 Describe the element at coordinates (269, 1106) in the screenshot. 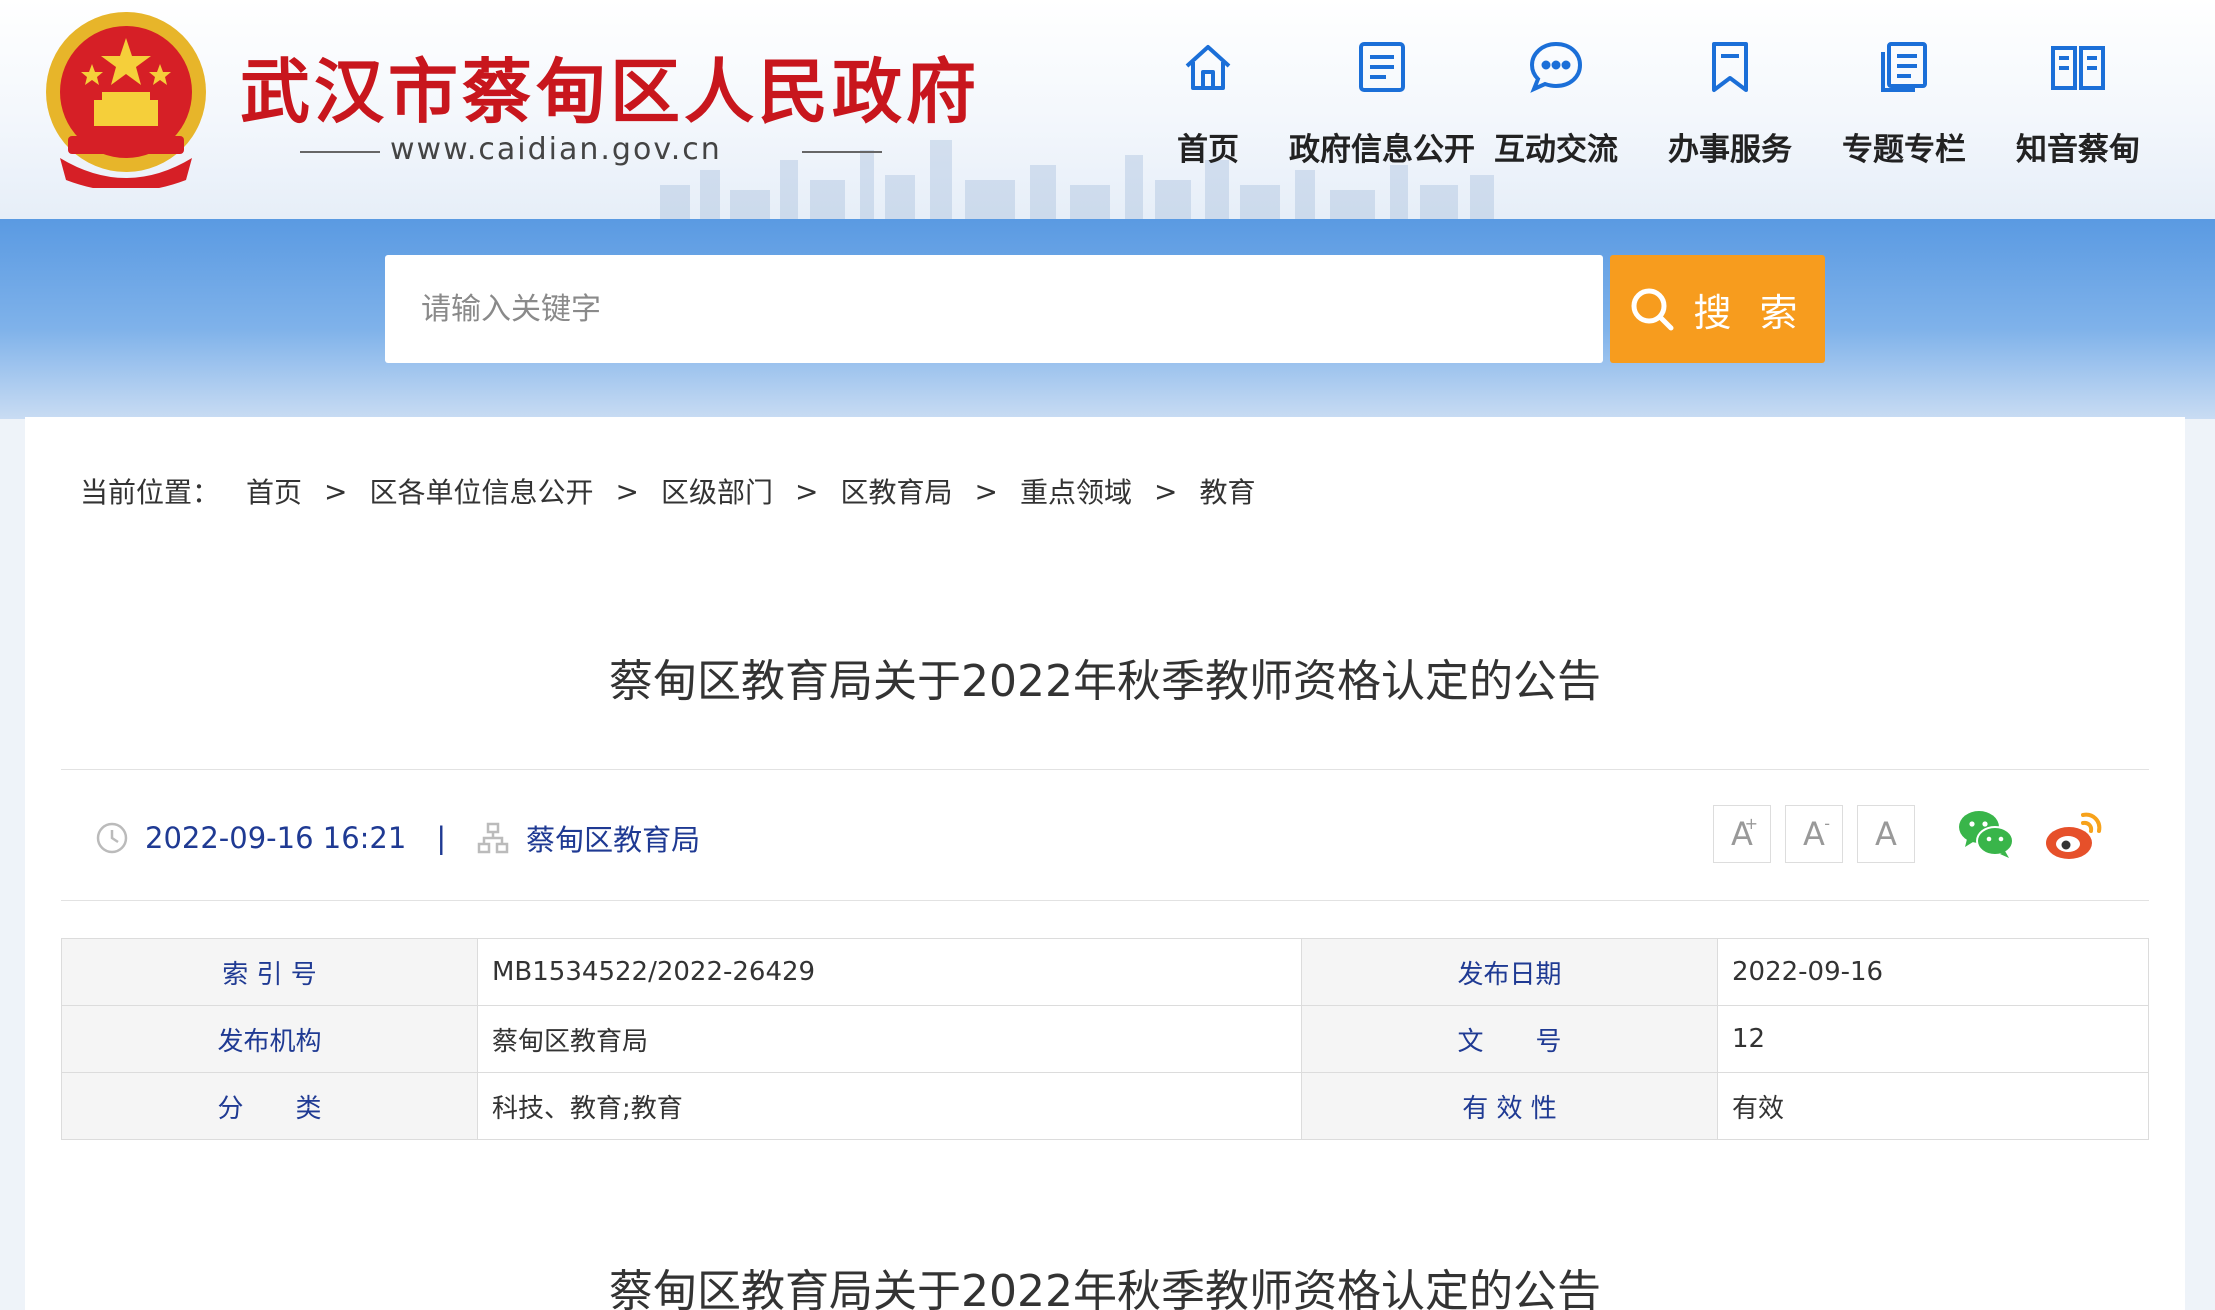

I see `category-label: 分 类` at that location.